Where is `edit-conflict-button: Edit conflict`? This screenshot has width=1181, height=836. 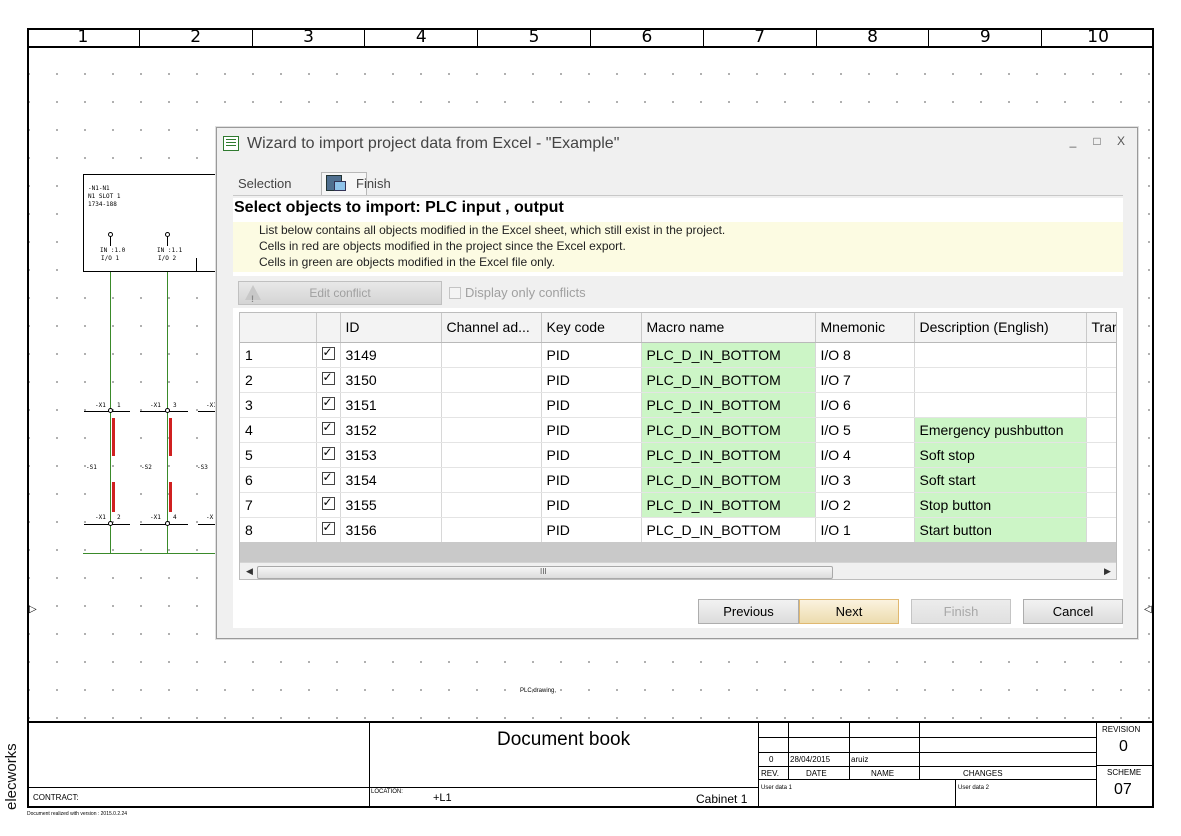 edit-conflict-button: Edit conflict is located at coordinates (340, 295).